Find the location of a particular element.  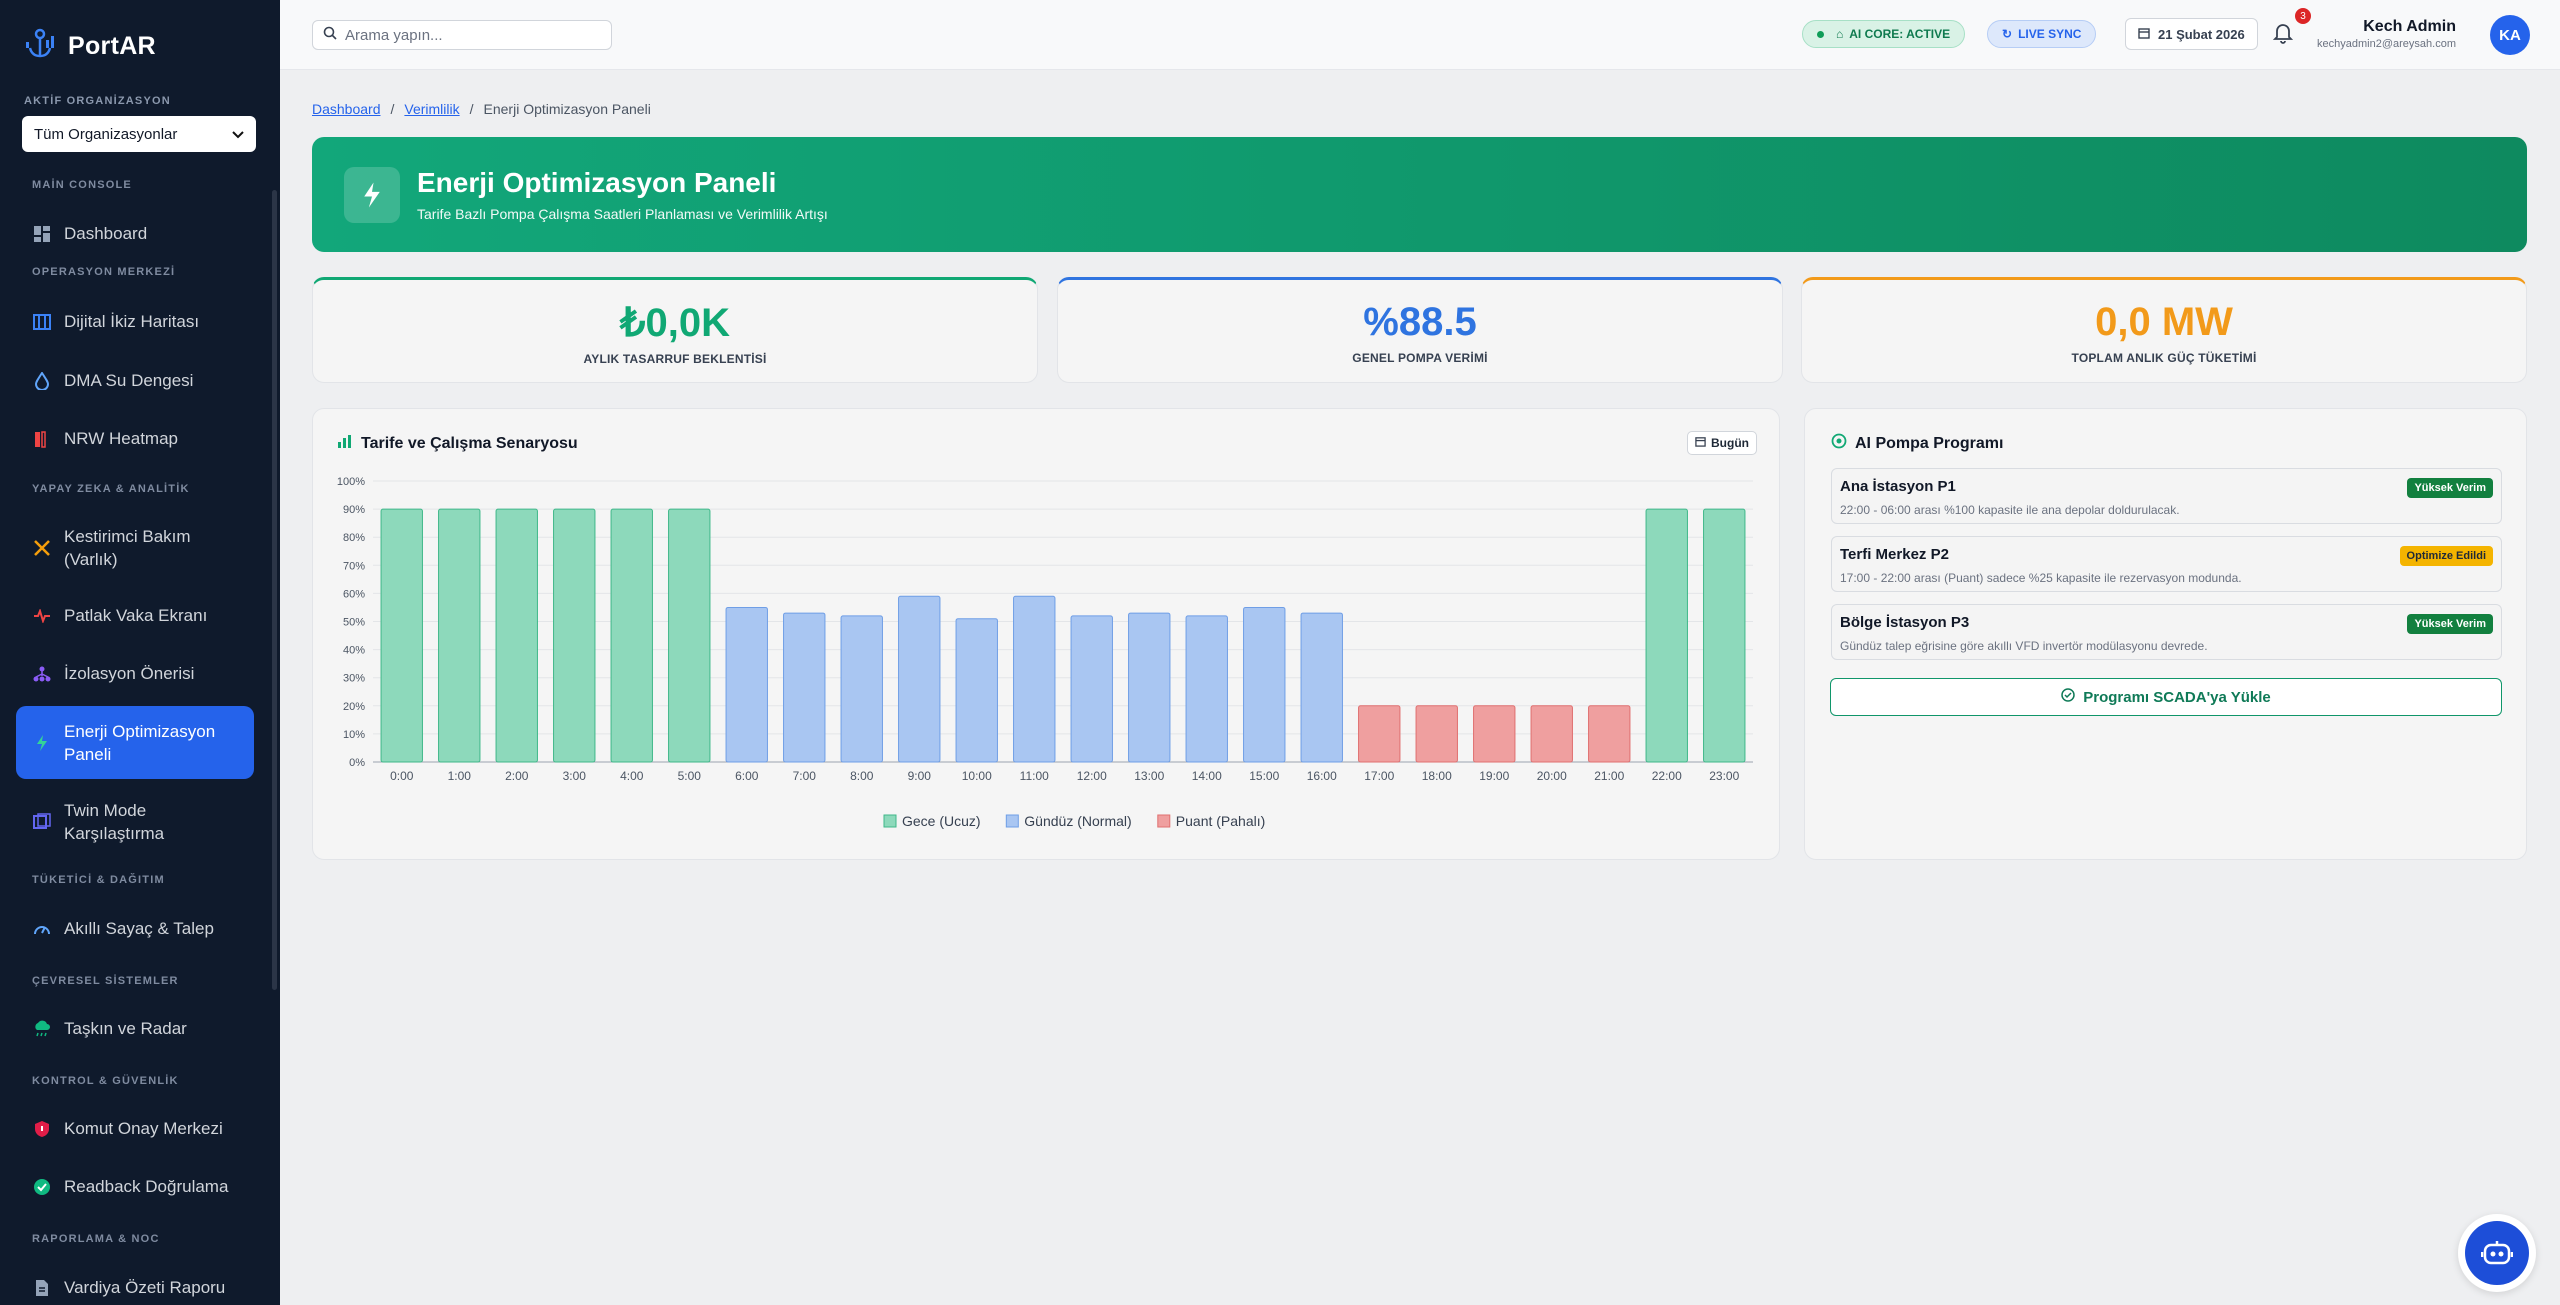

notification-bell is located at coordinates (2283, 35).